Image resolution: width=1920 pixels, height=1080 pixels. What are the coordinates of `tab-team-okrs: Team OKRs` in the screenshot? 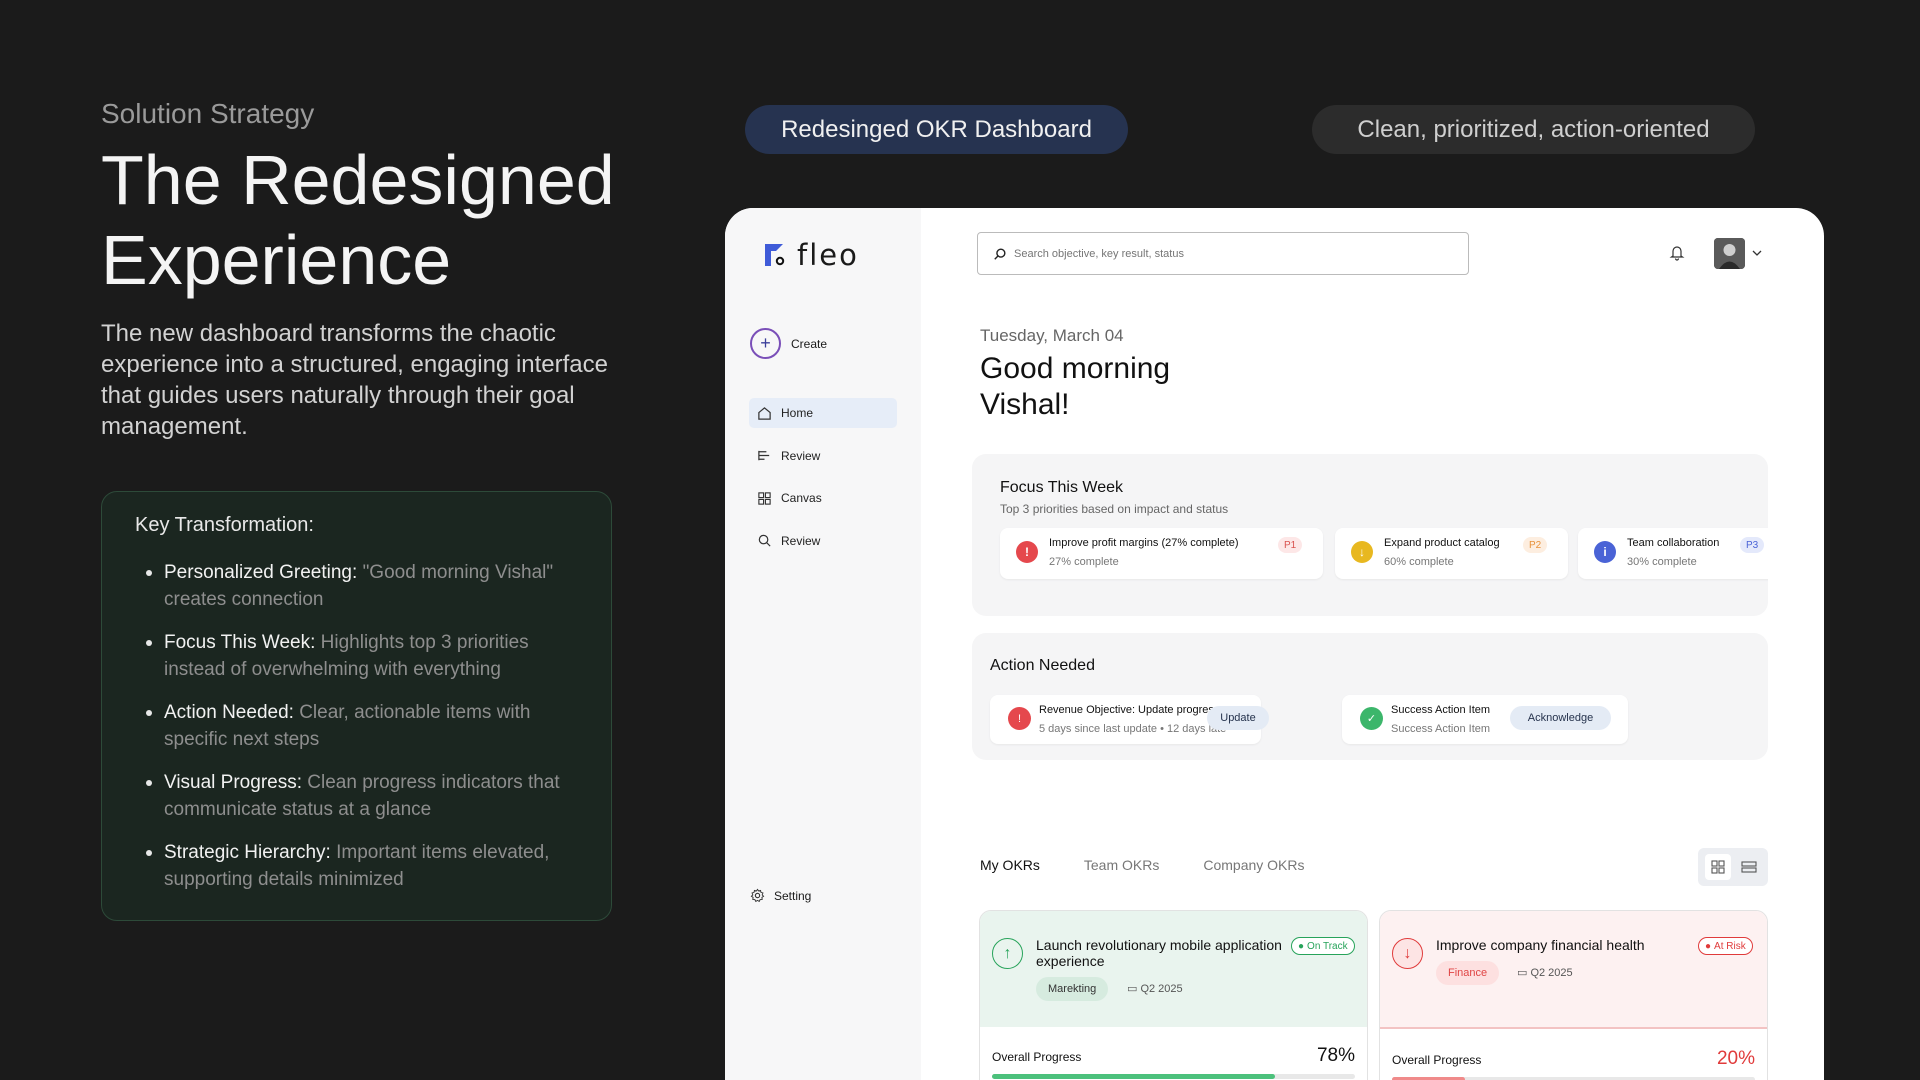 It's located at (1121, 865).